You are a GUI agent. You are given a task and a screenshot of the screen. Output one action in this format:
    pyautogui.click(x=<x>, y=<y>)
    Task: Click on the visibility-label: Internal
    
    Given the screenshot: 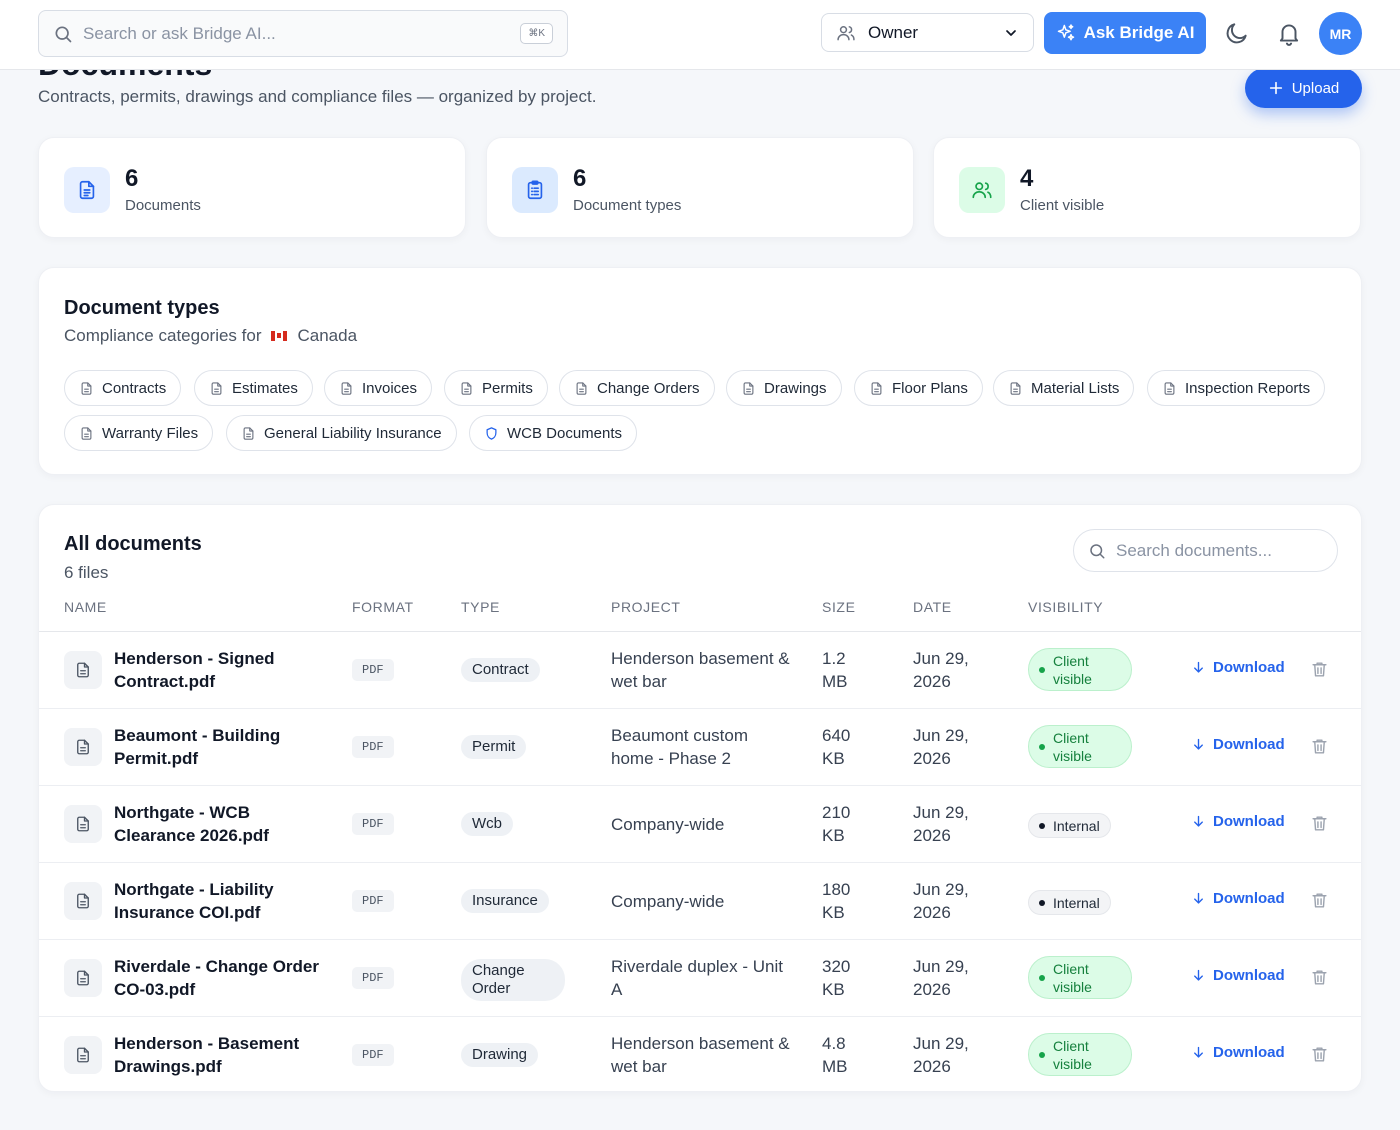 What is the action you would take?
    pyautogui.click(x=1076, y=825)
    